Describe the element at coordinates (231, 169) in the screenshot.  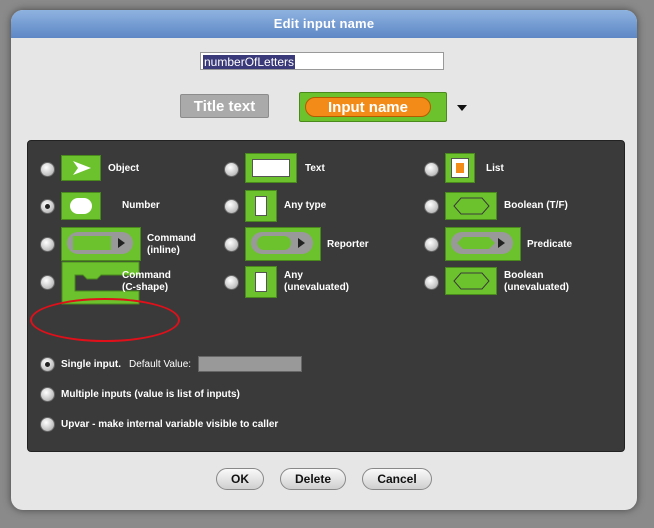
I see `radio-text` at that location.